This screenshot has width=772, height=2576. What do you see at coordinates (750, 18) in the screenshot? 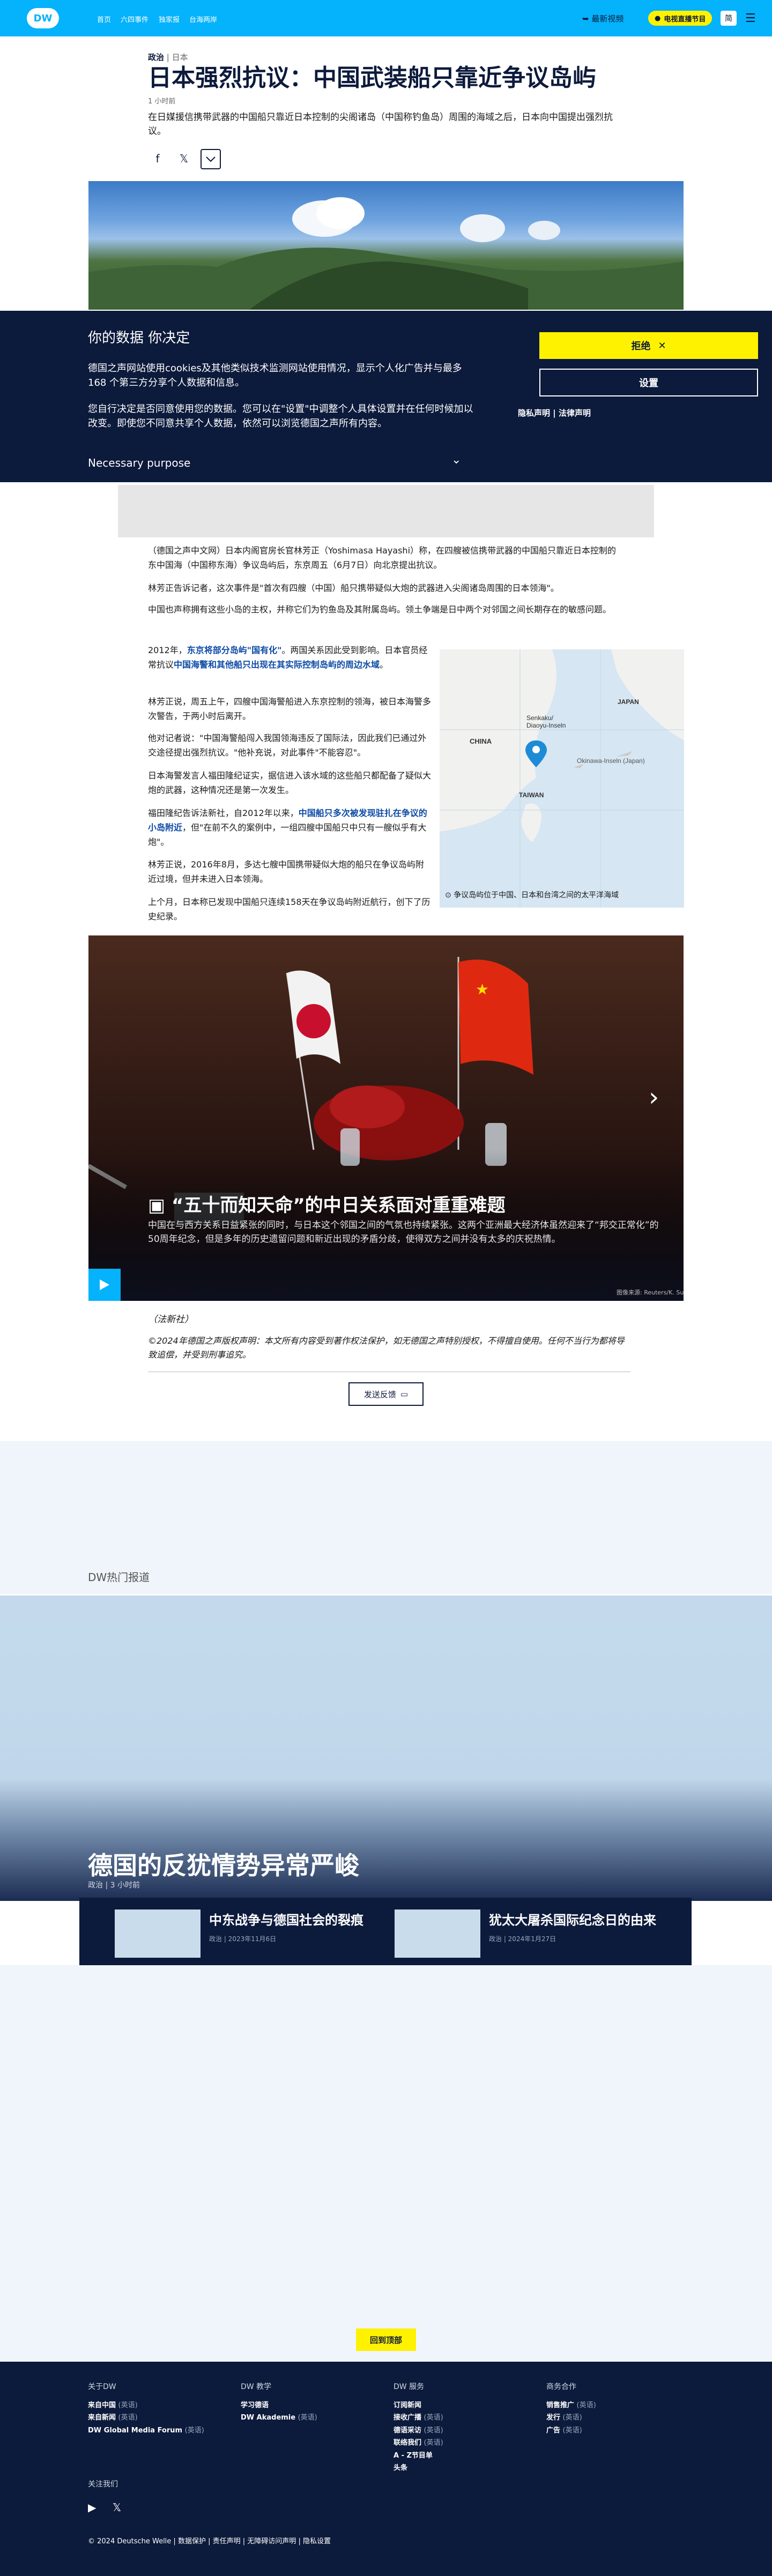
I see `hamburger-icon: ☰` at bounding box center [750, 18].